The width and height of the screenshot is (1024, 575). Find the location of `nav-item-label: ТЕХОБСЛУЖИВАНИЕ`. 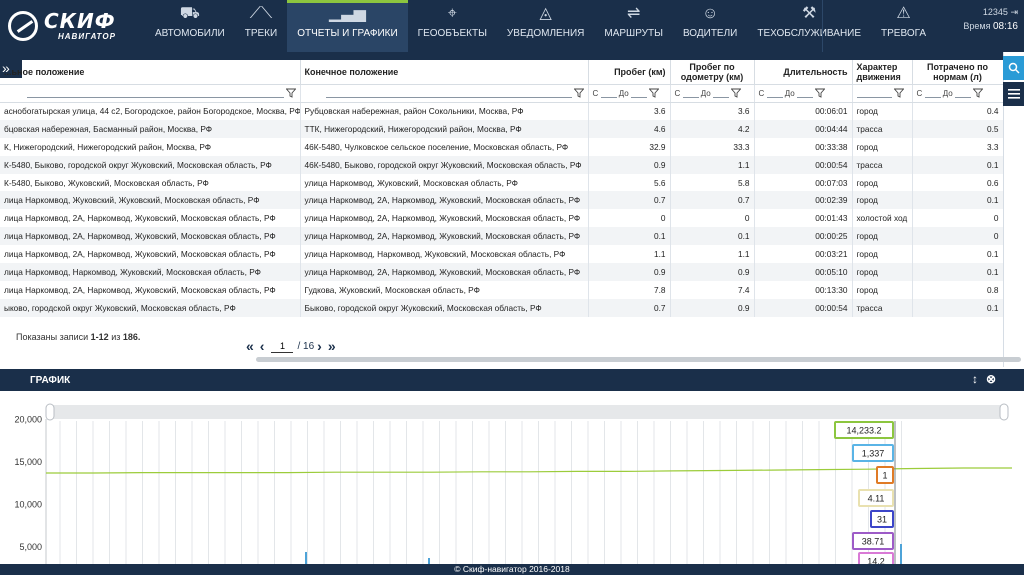

nav-item-label: ТЕХОБСЛУЖИВАНИЕ is located at coordinates (809, 33).